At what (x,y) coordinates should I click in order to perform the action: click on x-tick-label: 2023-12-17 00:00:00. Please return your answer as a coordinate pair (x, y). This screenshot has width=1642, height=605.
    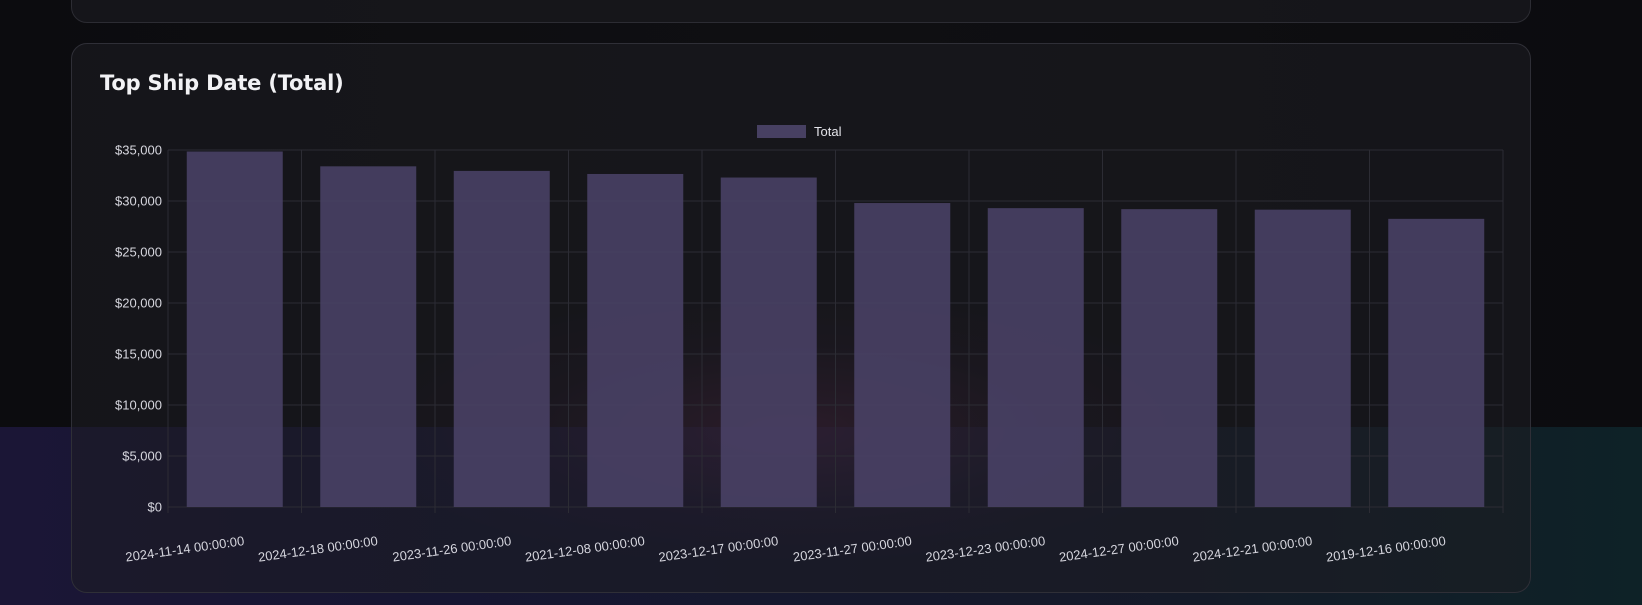
    Looking at the image, I should click on (719, 549).